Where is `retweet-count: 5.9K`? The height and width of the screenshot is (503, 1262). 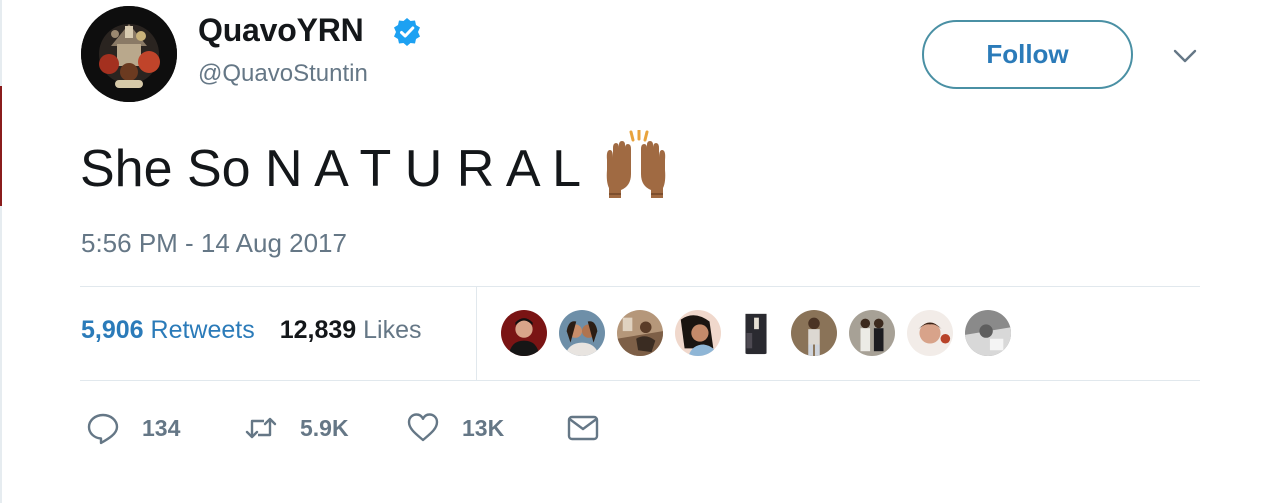
retweet-count: 5.9K is located at coordinates (324, 427).